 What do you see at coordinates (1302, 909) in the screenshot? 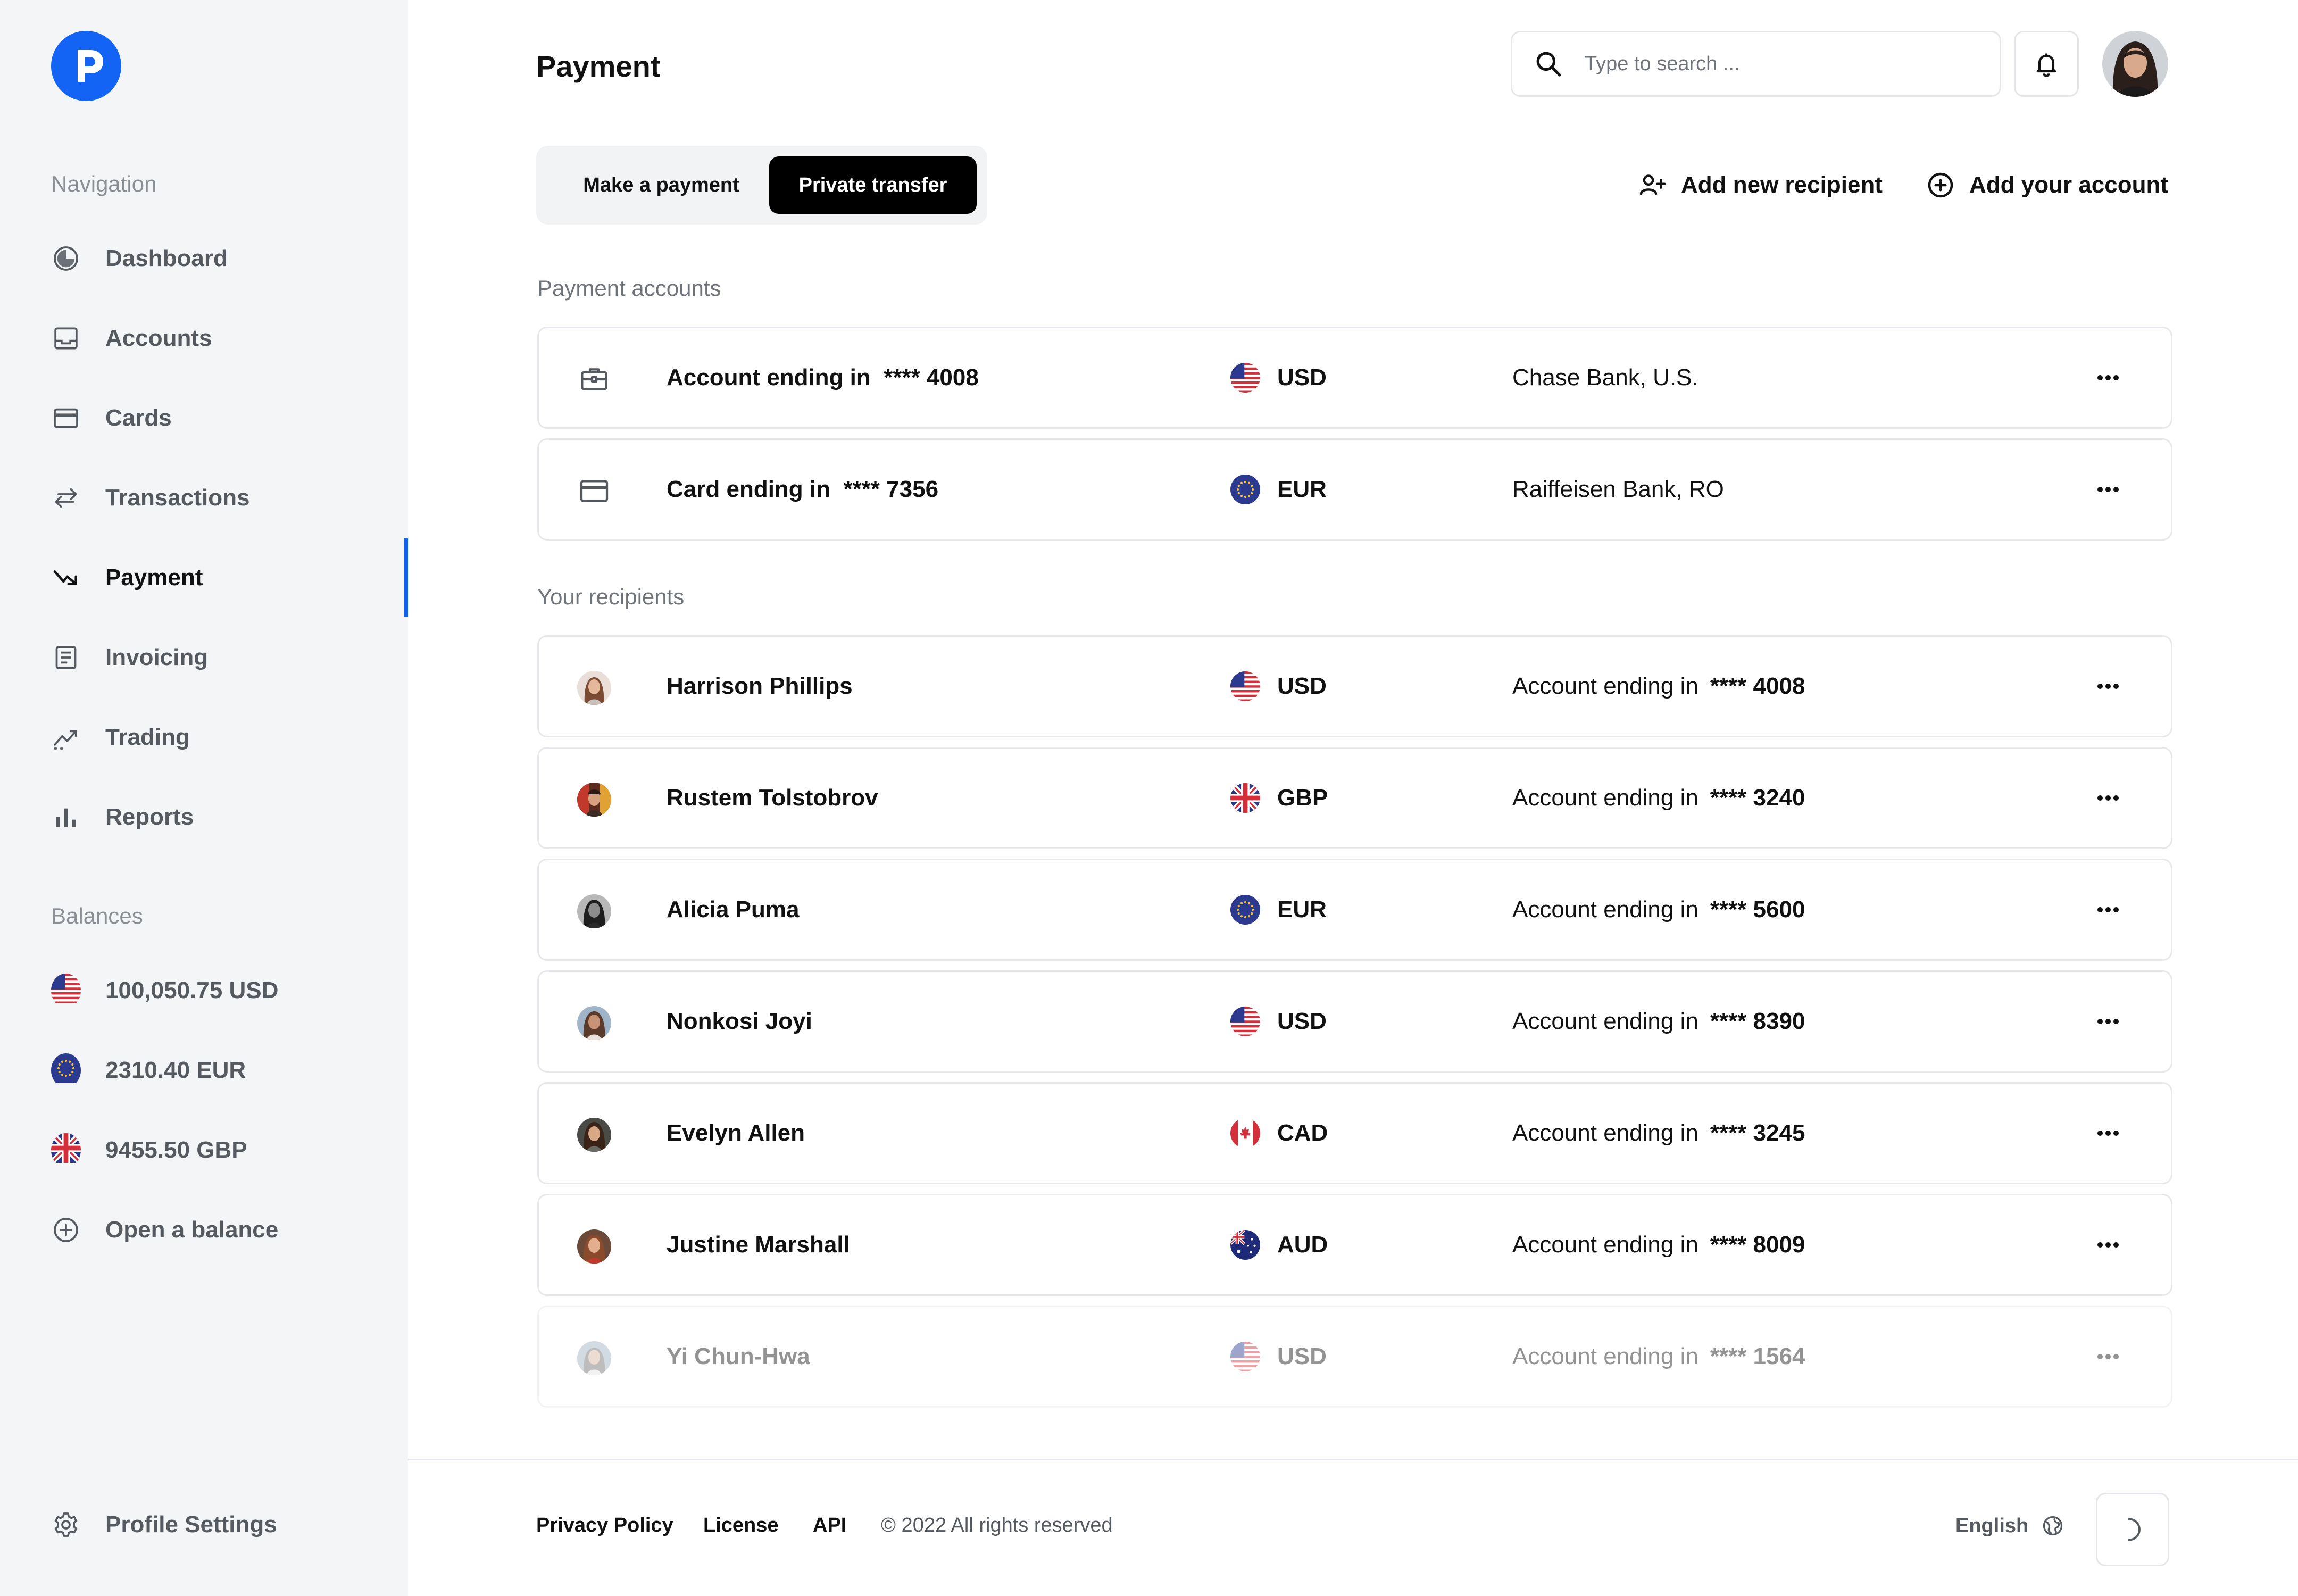
I see `currency-code: EUR` at bounding box center [1302, 909].